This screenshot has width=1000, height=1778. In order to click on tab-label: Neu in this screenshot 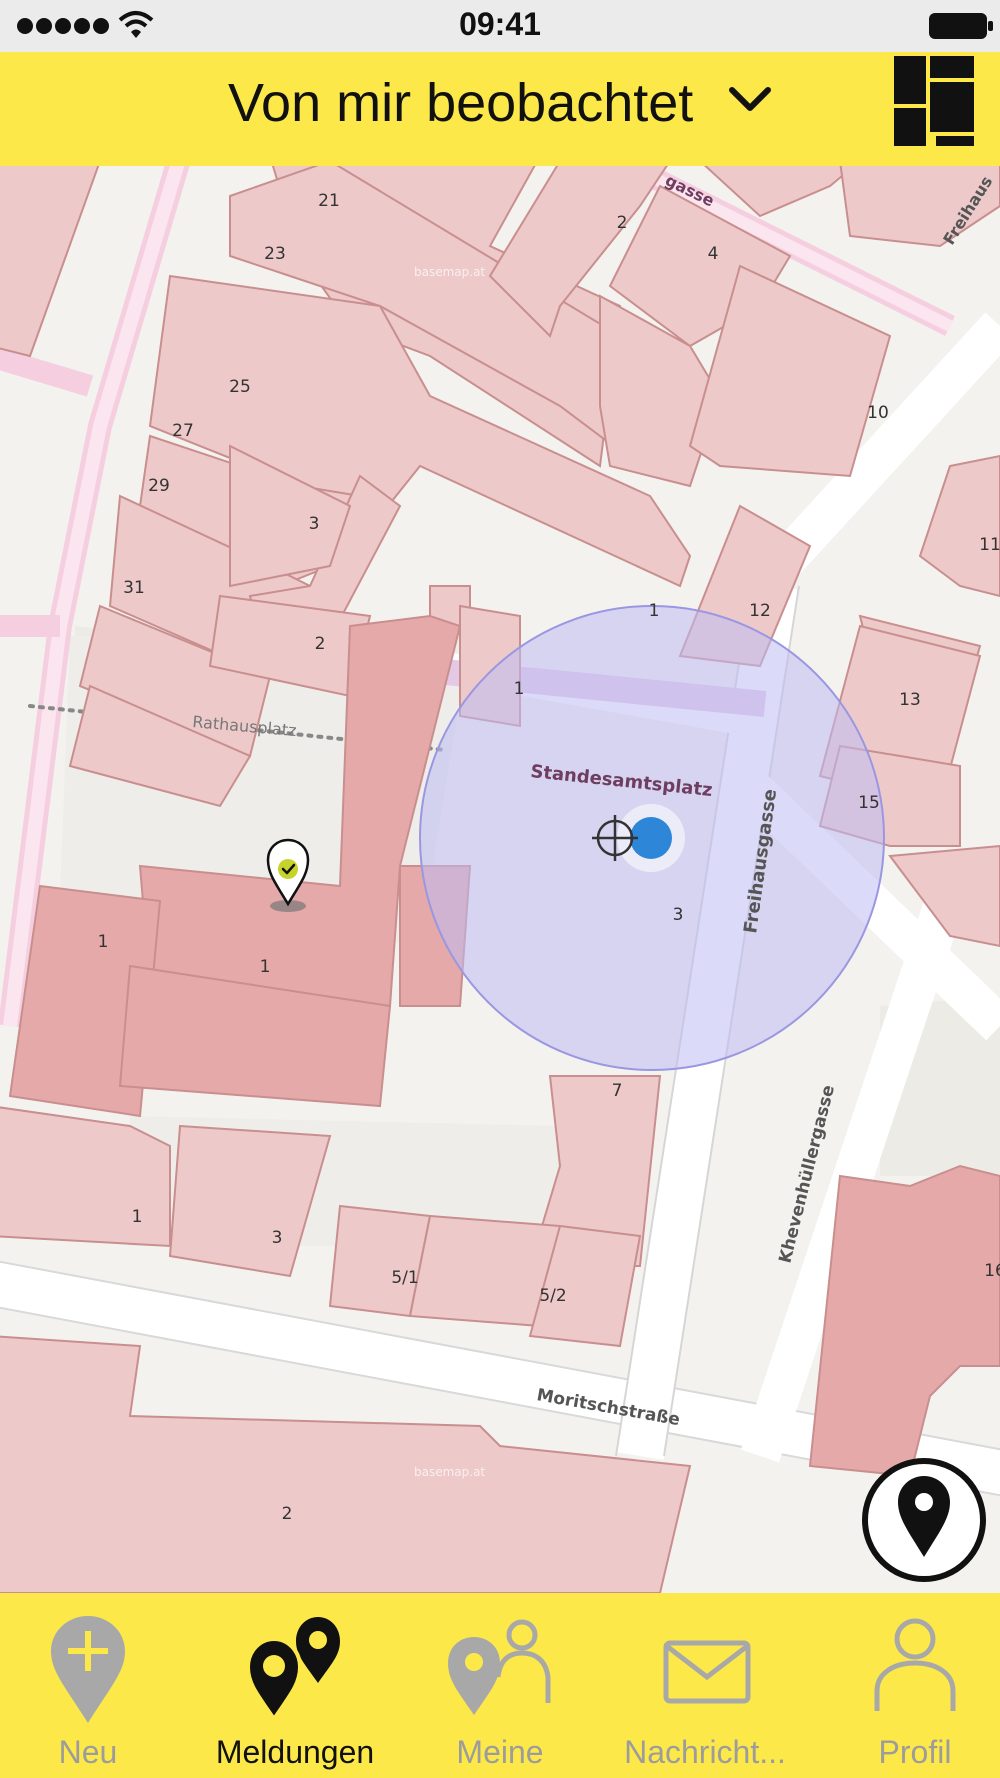, I will do `click(88, 1752)`.